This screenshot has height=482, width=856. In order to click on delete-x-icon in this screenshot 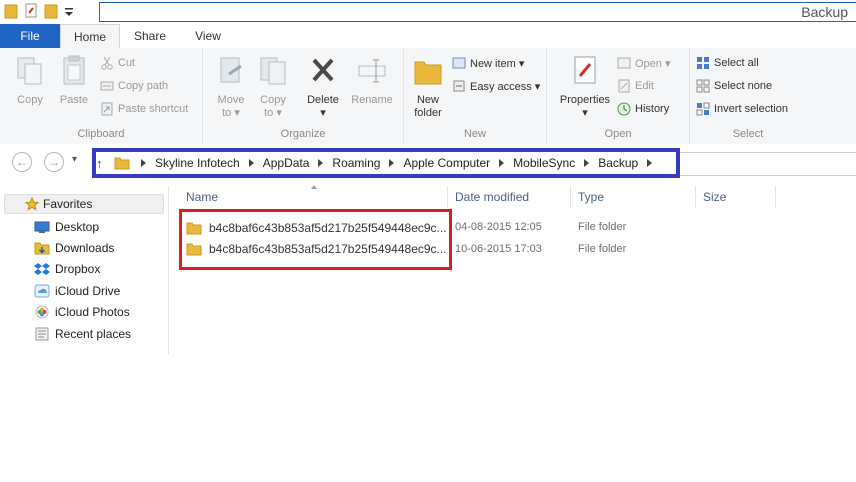, I will do `click(323, 70)`.